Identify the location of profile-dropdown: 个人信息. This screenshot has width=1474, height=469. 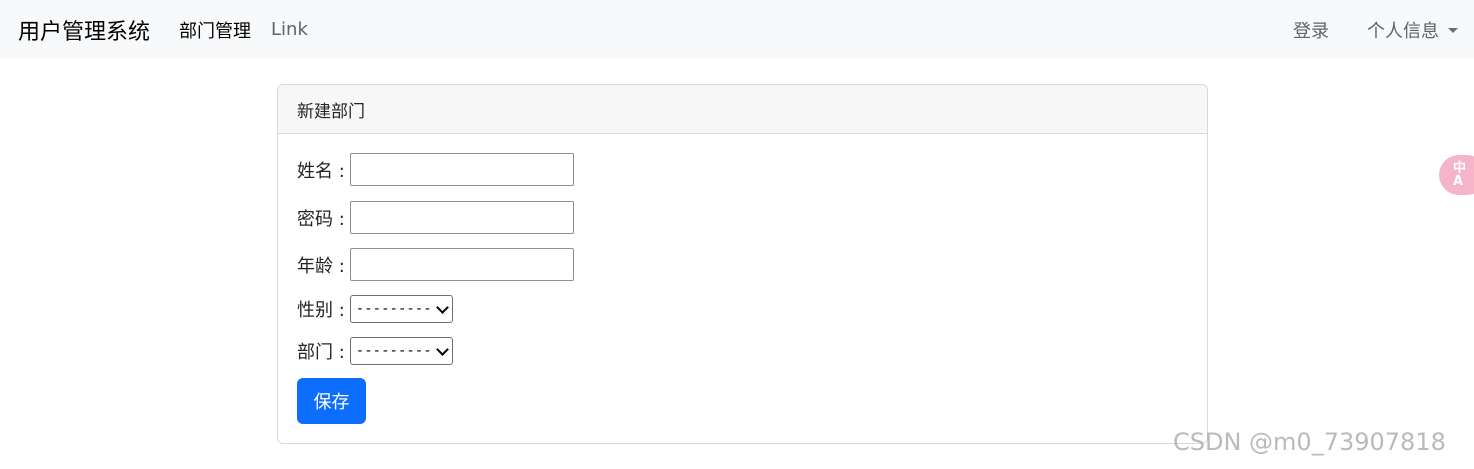
(1412, 30).